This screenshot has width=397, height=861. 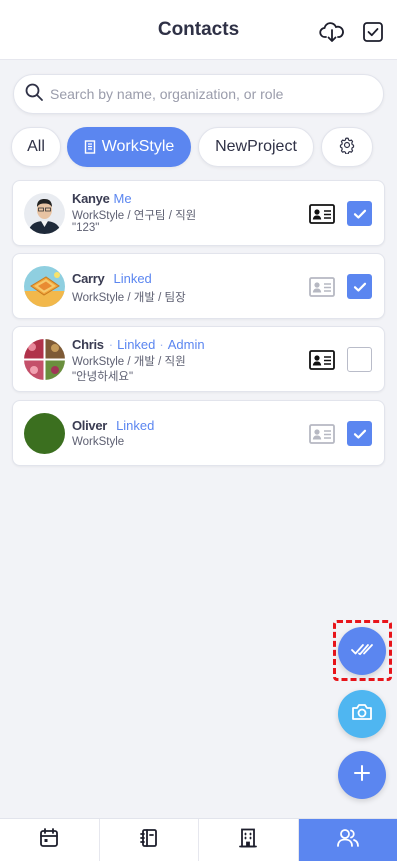 What do you see at coordinates (134, 216) in the screenshot?
I see `contact-org: WorkStyle / 연구팀 / 직원` at bounding box center [134, 216].